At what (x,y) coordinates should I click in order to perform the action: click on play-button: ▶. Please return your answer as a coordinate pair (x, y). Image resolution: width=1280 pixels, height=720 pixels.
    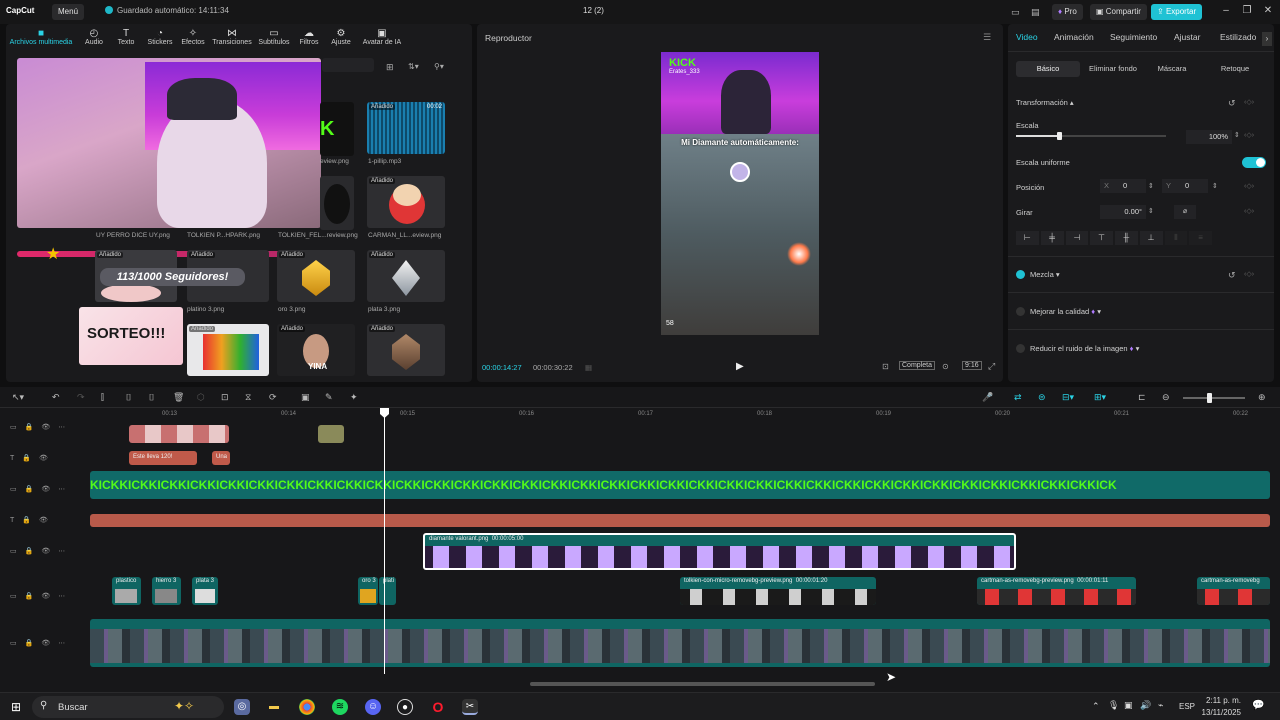
    Looking at the image, I should click on (740, 366).